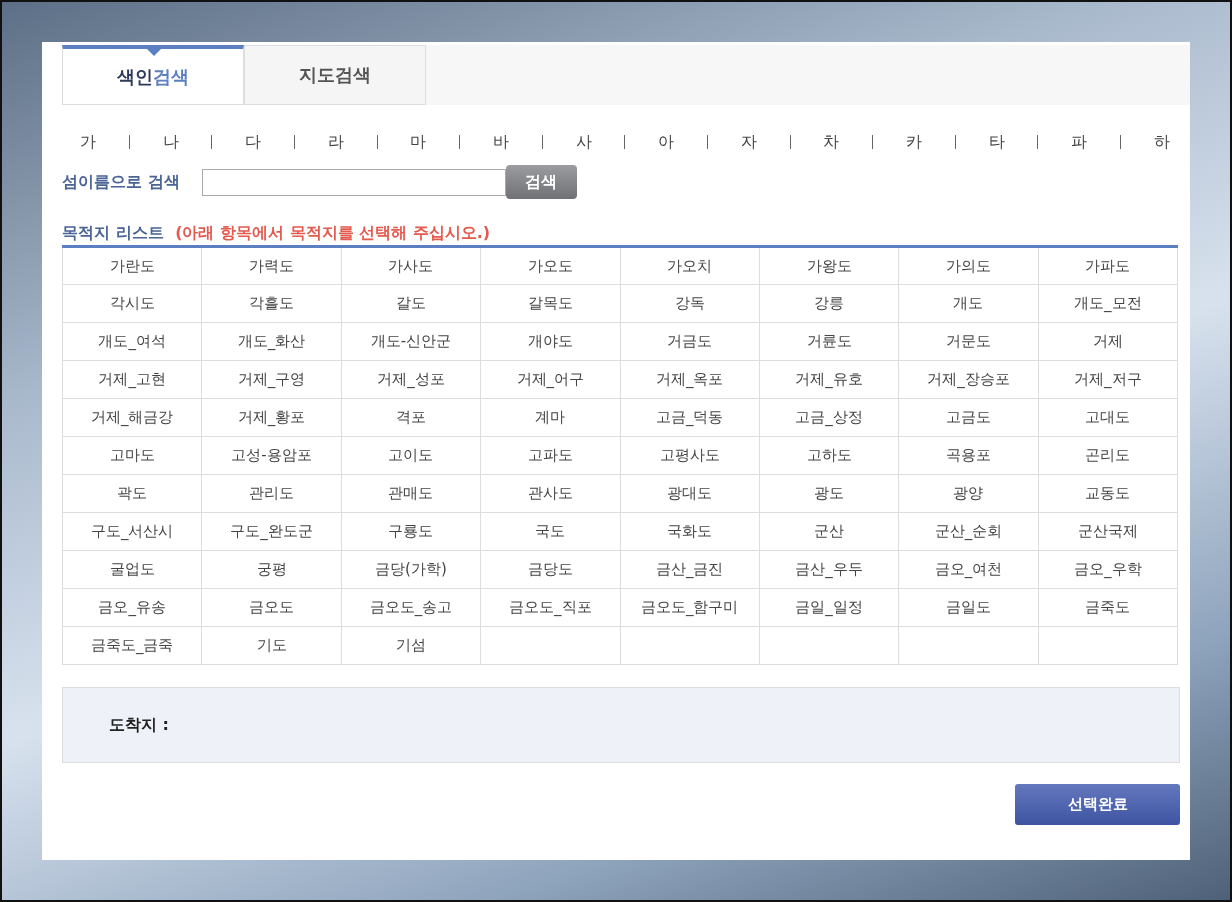 The image size is (1232, 902). Describe the element at coordinates (132, 569) in the screenshot. I see `destination-cell: 굴업도` at that location.